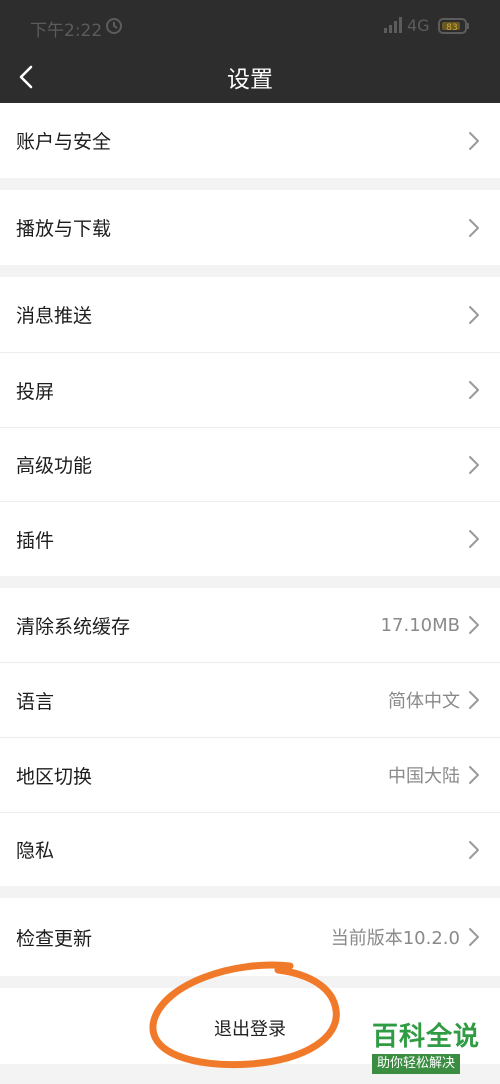 The width and height of the screenshot is (500, 1084). What do you see at coordinates (250, 775) in the screenshot?
I see `settings-item-region: 地区切换 中国大陆` at bounding box center [250, 775].